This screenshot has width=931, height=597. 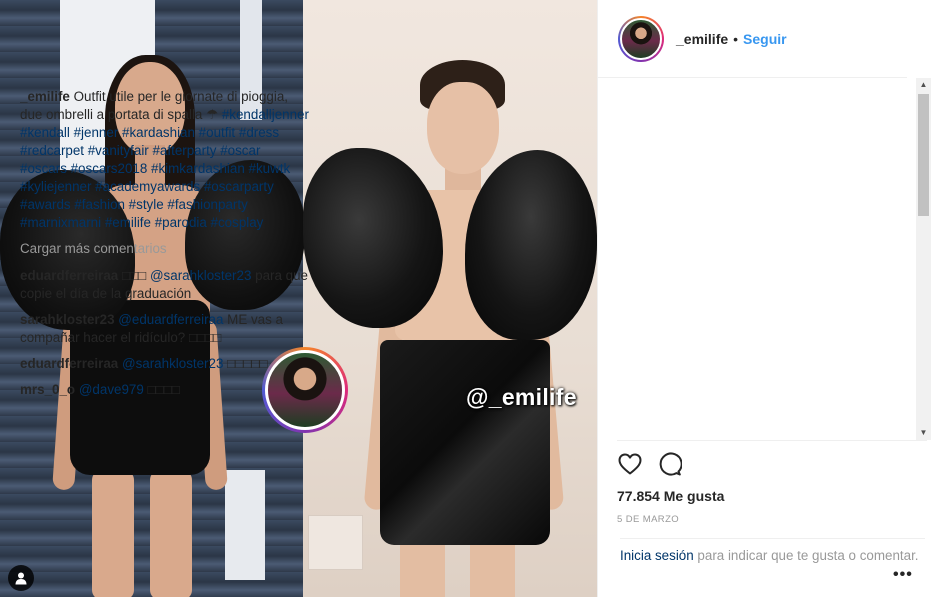 I want to click on scroll-up-icon: ▲, so click(x=923, y=85).